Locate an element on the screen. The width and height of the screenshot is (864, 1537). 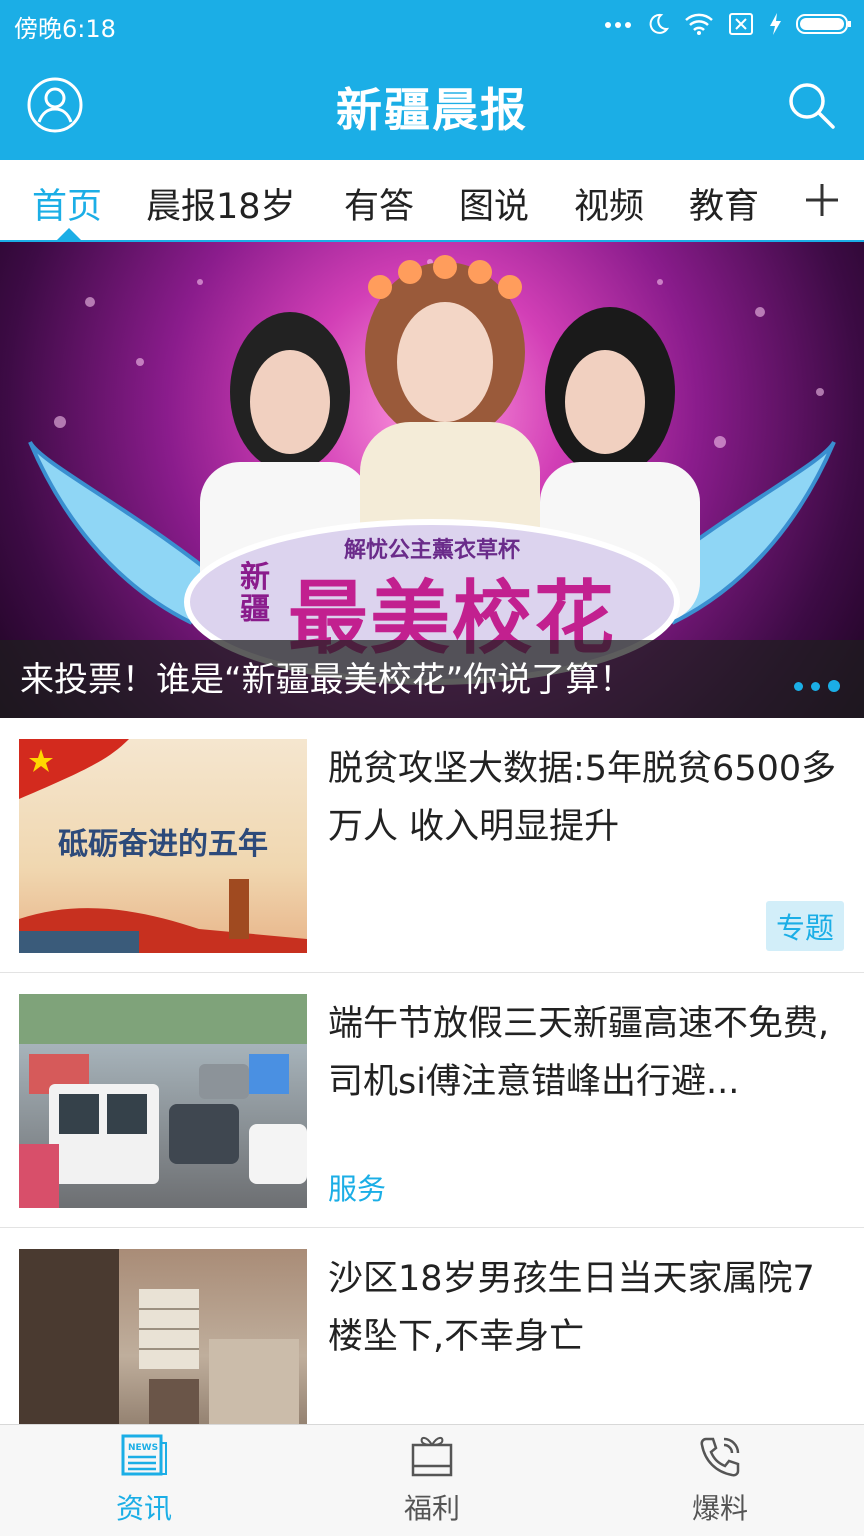
wifi-icon is located at coordinates (699, 24).